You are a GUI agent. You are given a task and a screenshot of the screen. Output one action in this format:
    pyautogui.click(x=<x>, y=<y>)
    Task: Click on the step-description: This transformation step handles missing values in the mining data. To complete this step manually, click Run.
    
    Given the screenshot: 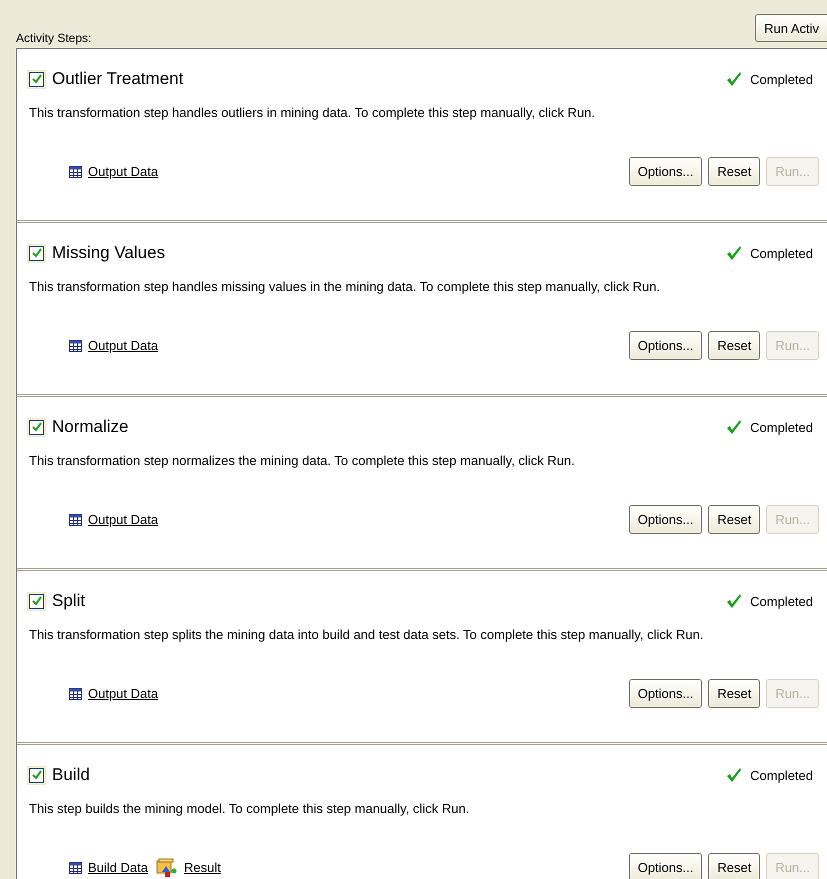 What is the action you would take?
    pyautogui.click(x=345, y=287)
    